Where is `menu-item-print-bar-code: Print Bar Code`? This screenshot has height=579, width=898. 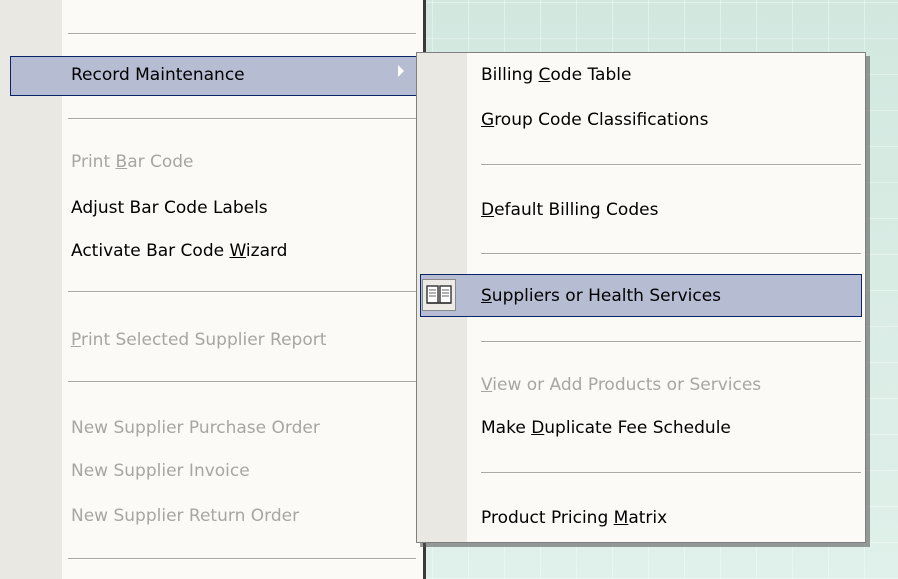
menu-item-print-bar-code: Print Bar Code is located at coordinates (132, 162).